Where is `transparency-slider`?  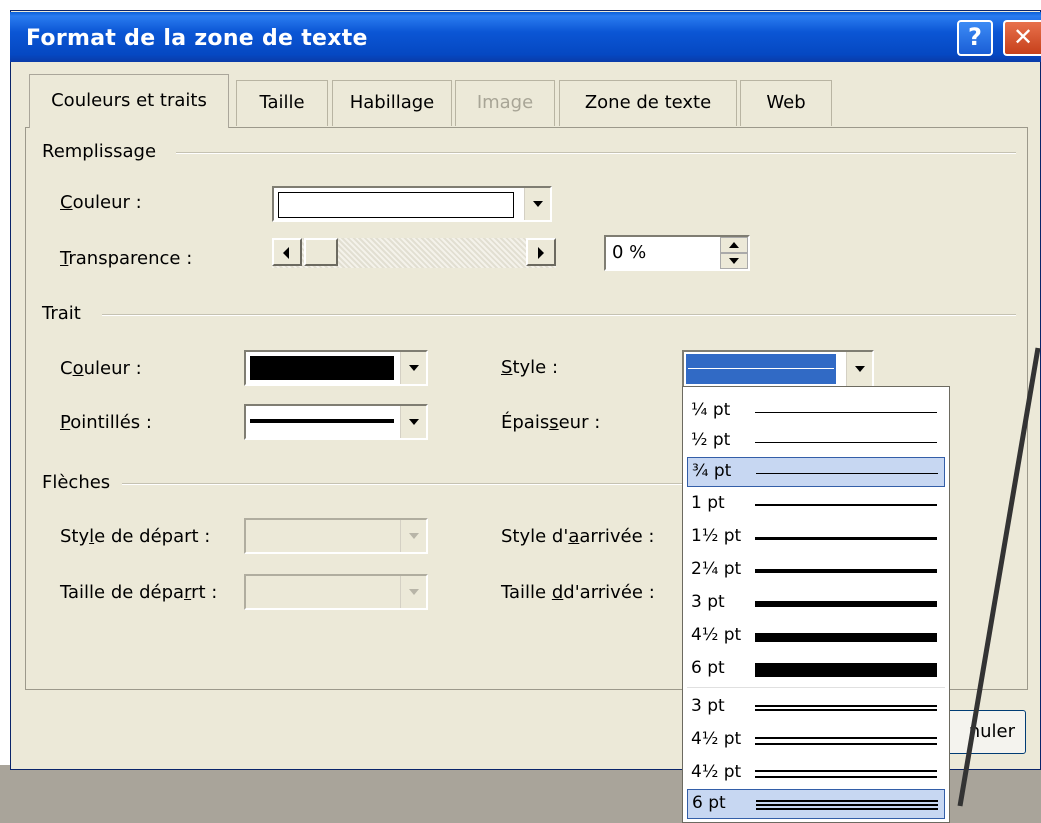
transparency-slider is located at coordinates (414, 253).